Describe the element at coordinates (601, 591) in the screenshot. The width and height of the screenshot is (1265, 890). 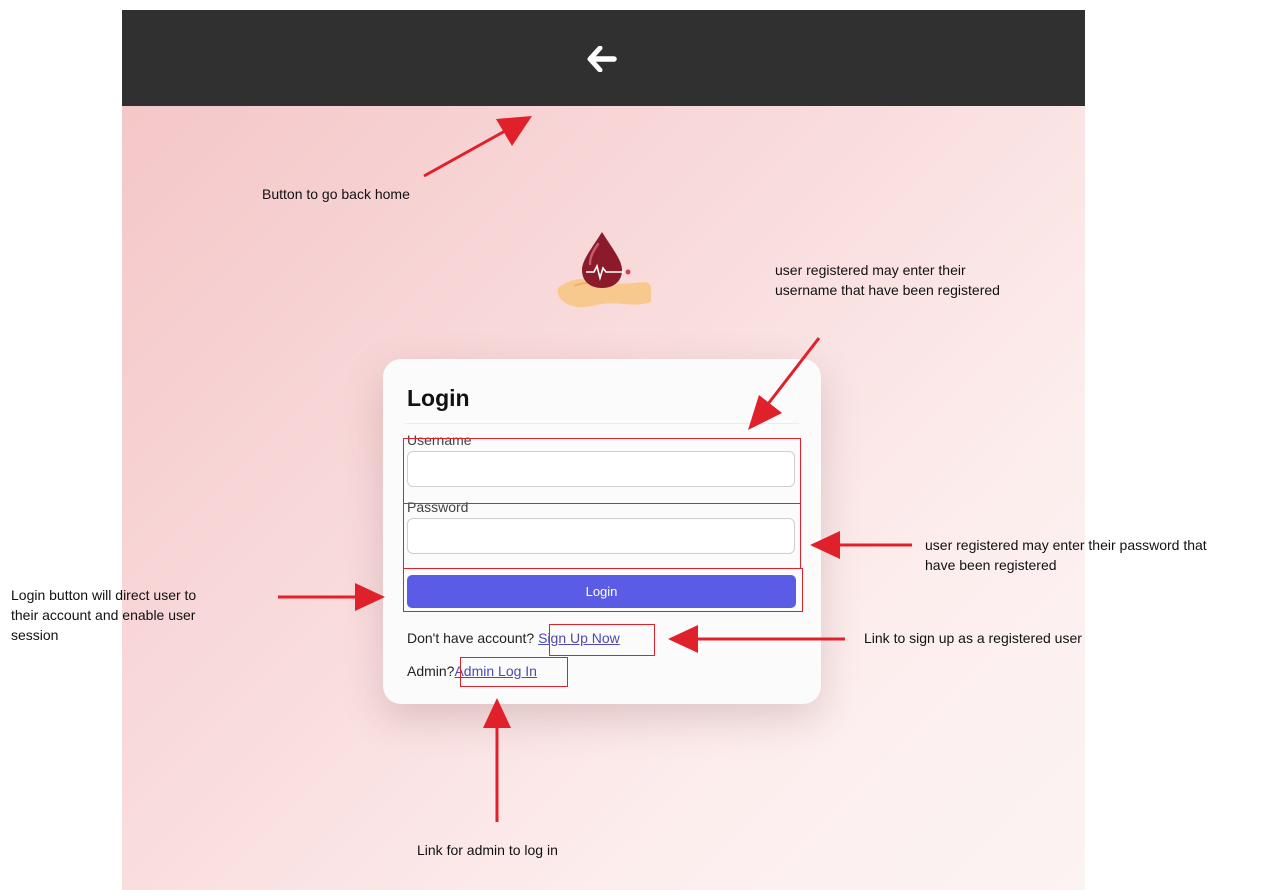
I see `login-button: Login` at that location.